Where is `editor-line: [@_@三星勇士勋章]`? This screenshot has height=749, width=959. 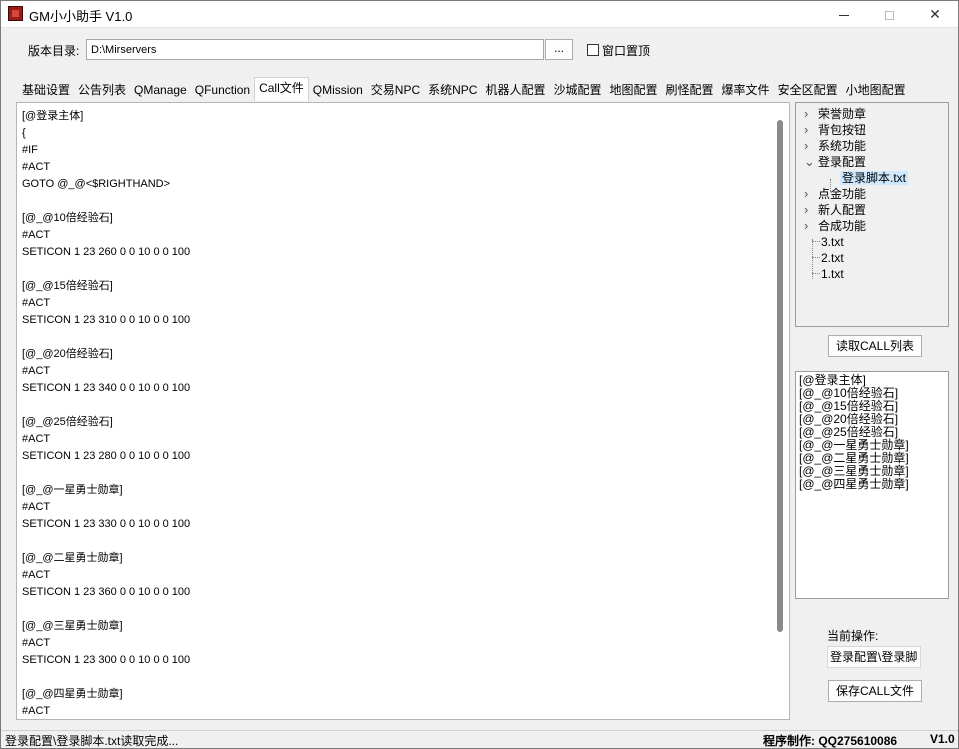 editor-line: [@_@三星勇士勋章] is located at coordinates (72, 626).